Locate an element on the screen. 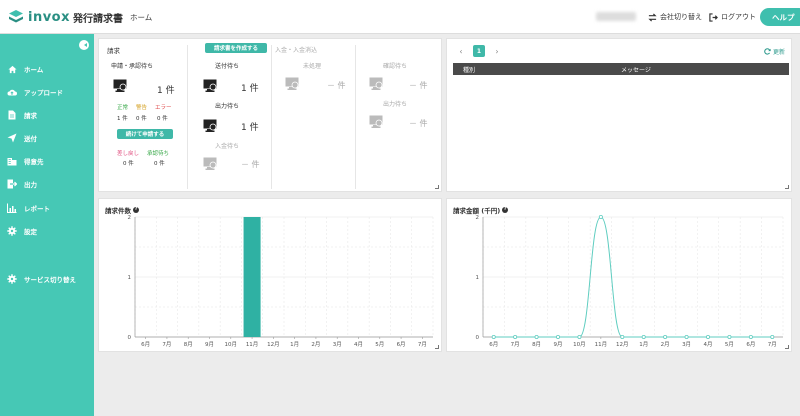  help-button: ヘルプ is located at coordinates (780, 17).